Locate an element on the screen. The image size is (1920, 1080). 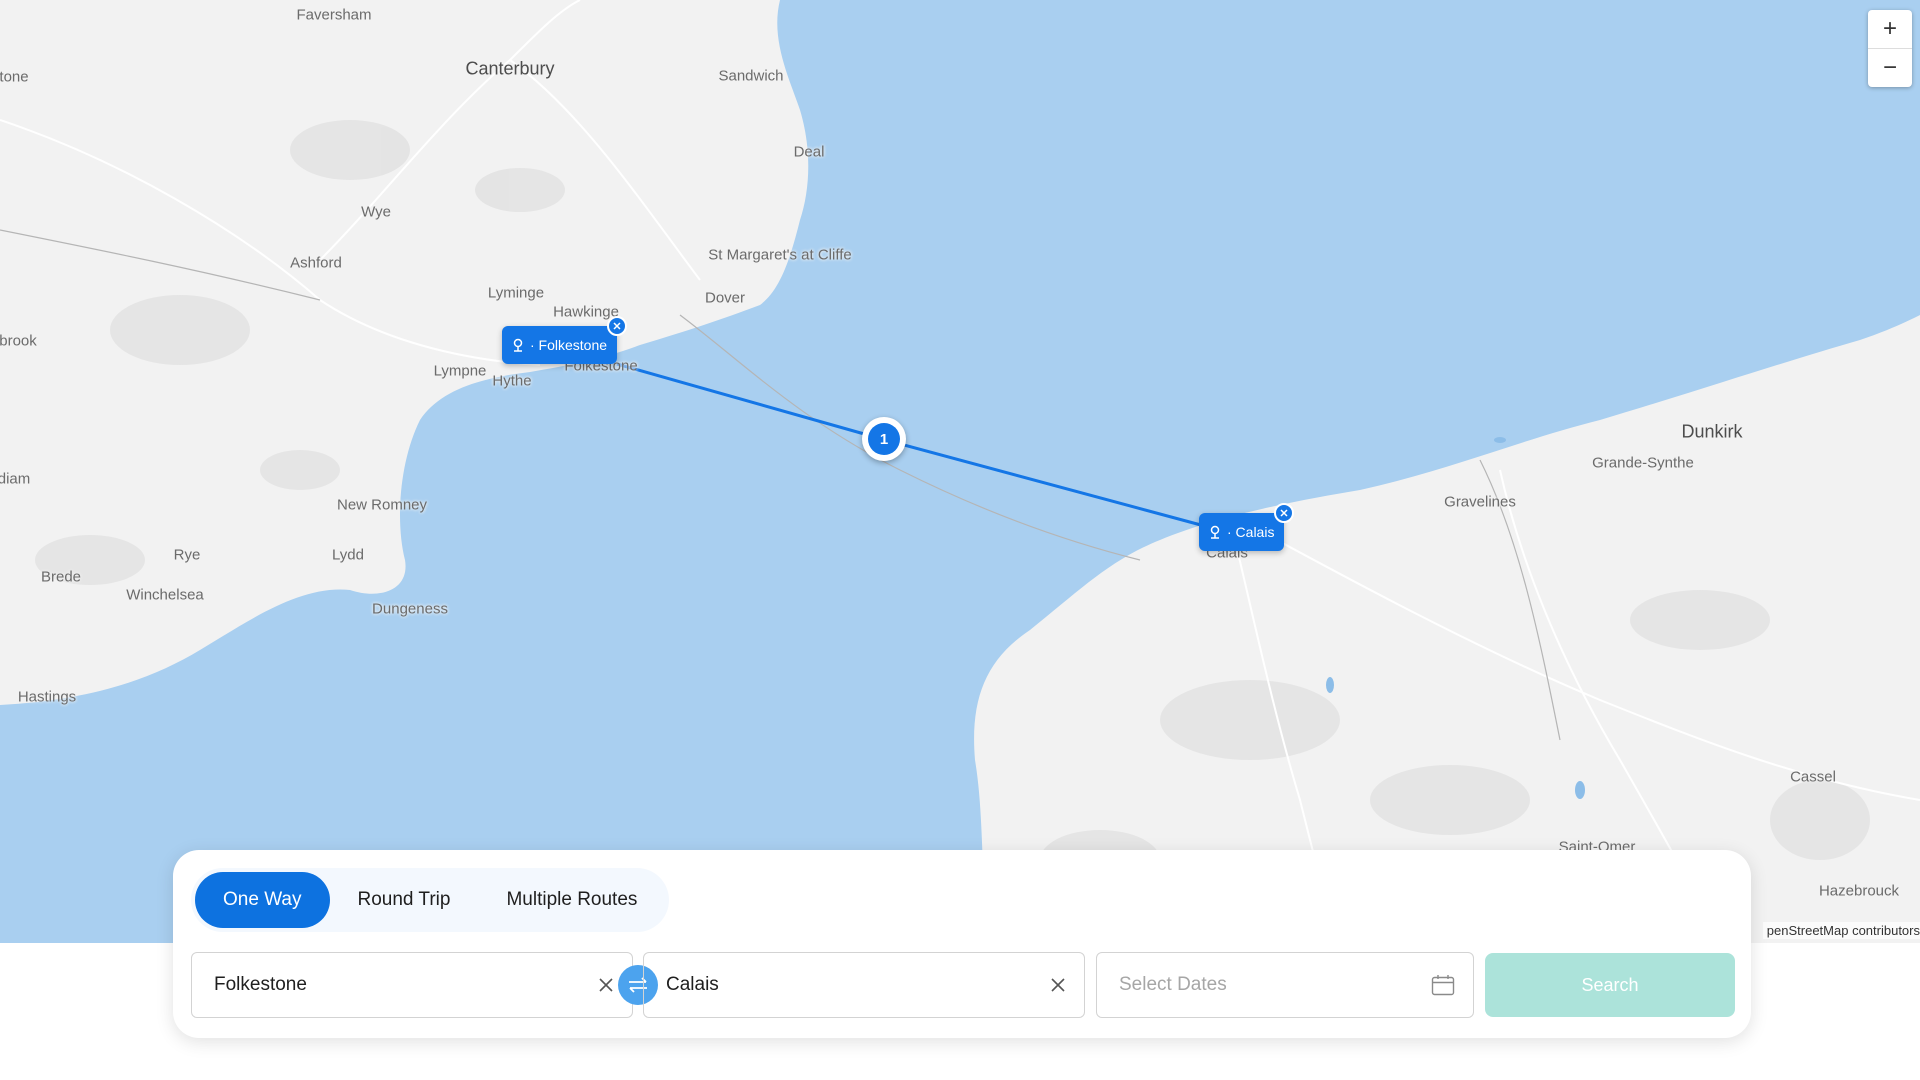
trip-type-tabs: One Way Round Trip Multiple Routes is located at coordinates (430, 900).